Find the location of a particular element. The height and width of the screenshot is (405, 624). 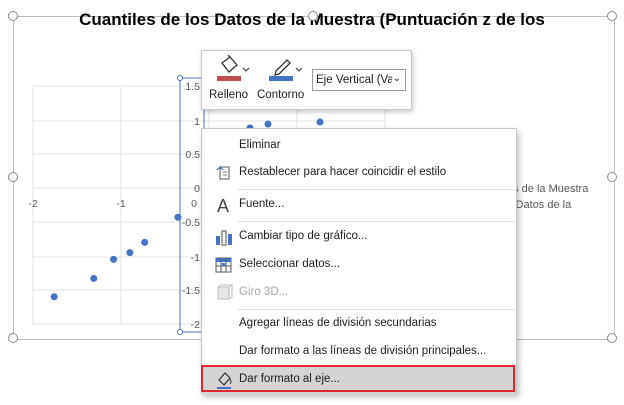

font-icon: A is located at coordinates (223, 205).